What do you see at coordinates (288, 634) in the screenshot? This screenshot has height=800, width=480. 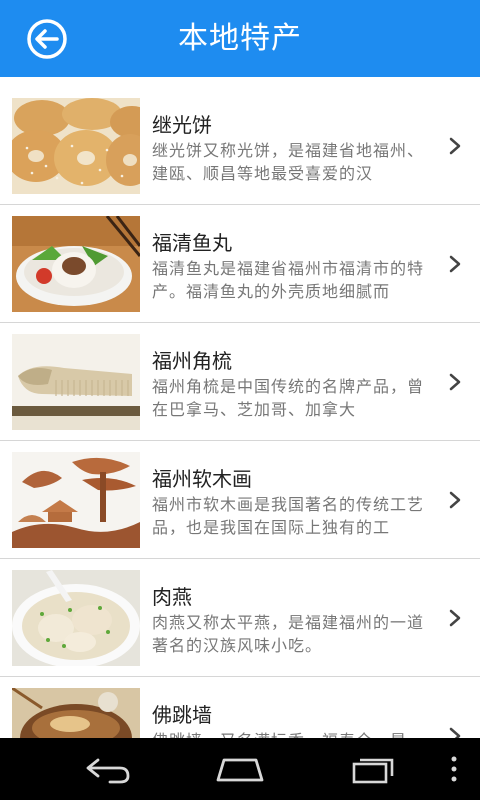 I see `item-description: 肉燕又称太平燕，是福建福州的一道著名的汉族风味小吃。` at bounding box center [288, 634].